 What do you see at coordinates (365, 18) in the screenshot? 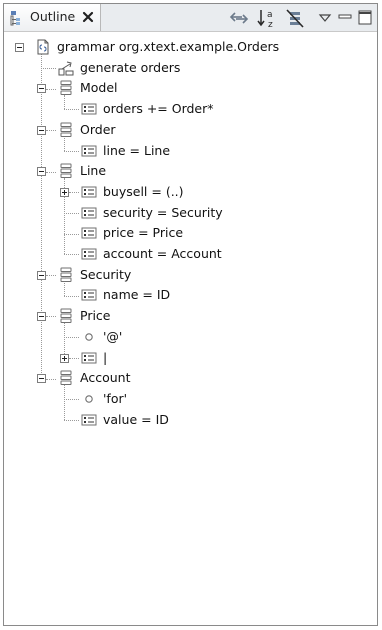
I see `maximize-icon` at bounding box center [365, 18].